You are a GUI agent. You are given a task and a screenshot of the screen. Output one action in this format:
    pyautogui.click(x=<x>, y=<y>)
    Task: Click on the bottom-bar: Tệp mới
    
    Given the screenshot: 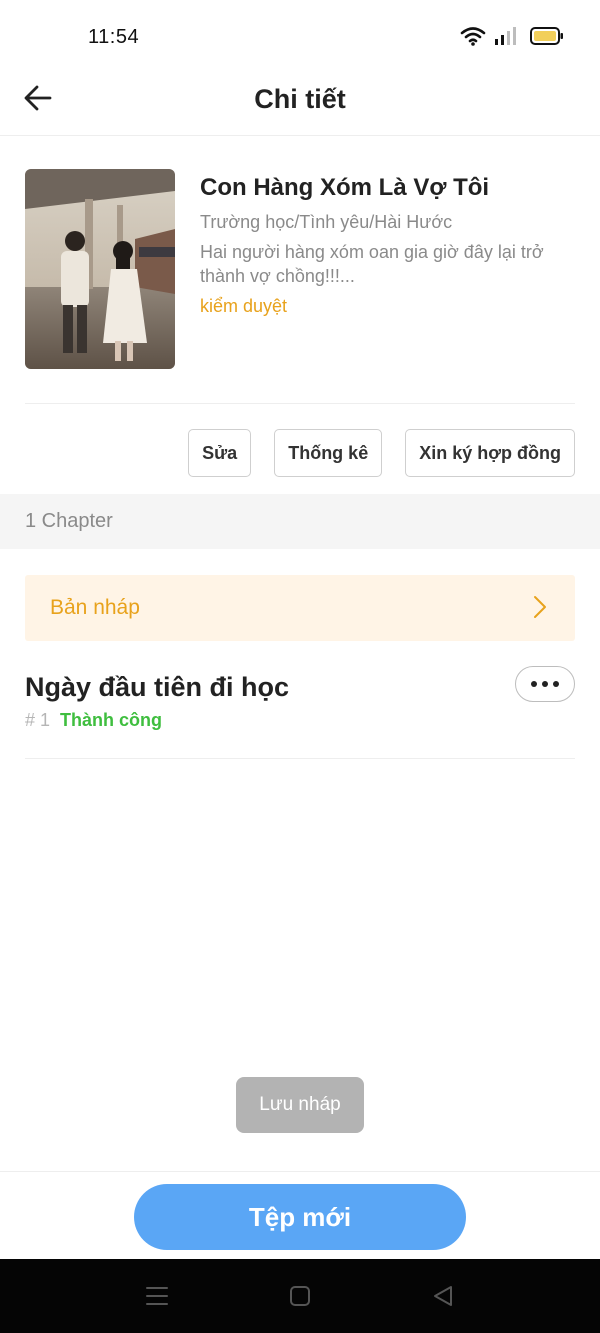 What is the action you would take?
    pyautogui.click(x=300, y=1215)
    